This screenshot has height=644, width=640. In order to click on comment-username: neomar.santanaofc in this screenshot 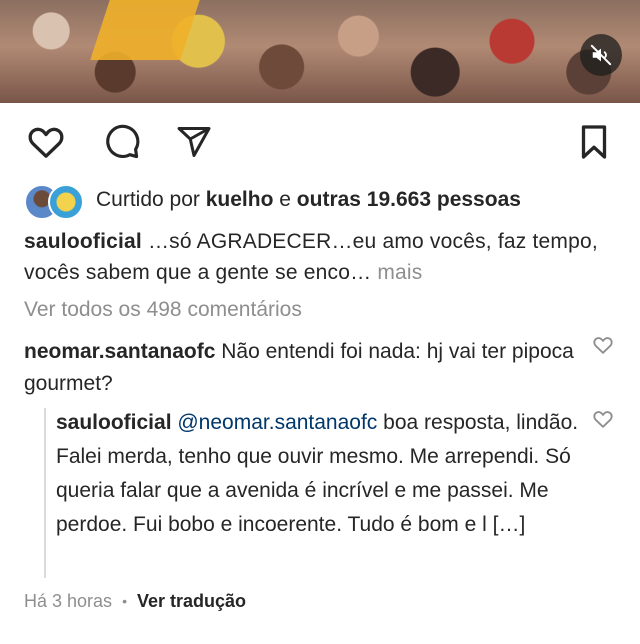, I will do `click(119, 351)`.